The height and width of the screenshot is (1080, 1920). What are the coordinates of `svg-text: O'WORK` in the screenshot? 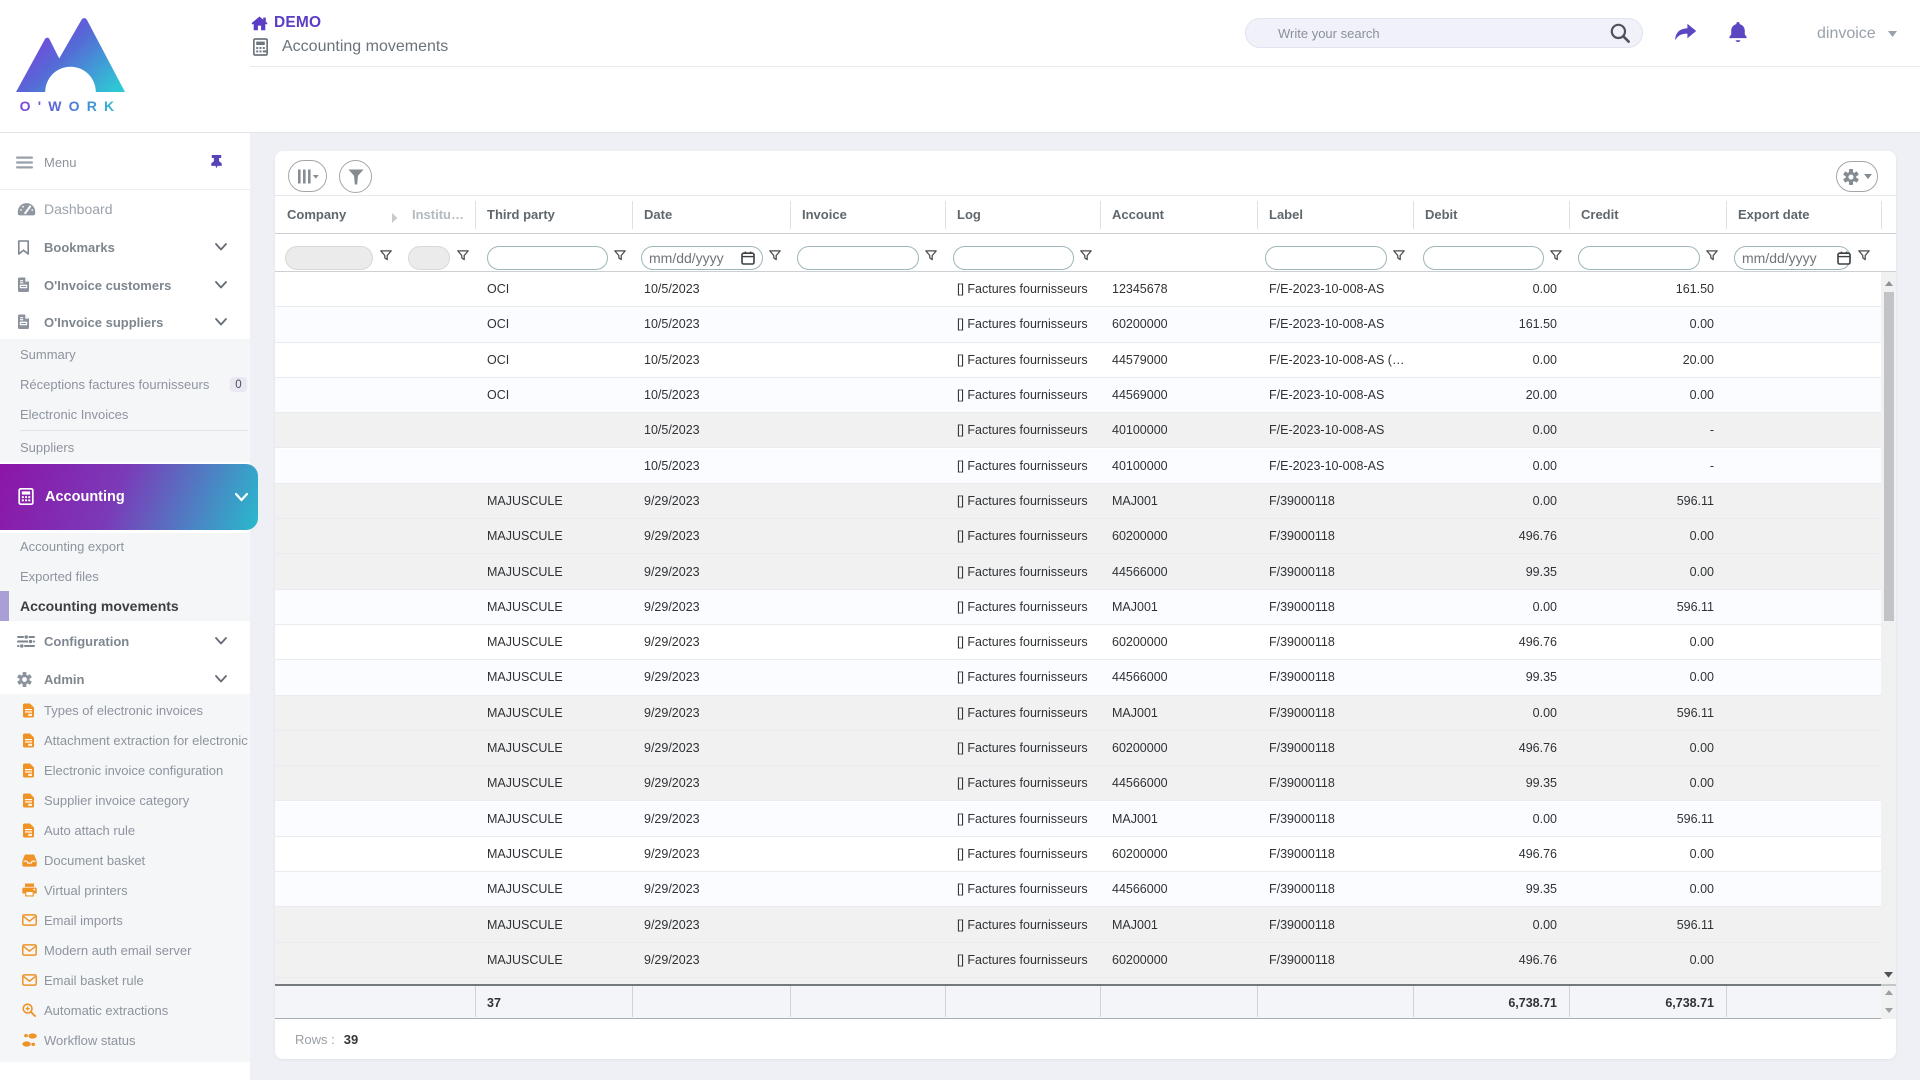 It's located at (71, 106).